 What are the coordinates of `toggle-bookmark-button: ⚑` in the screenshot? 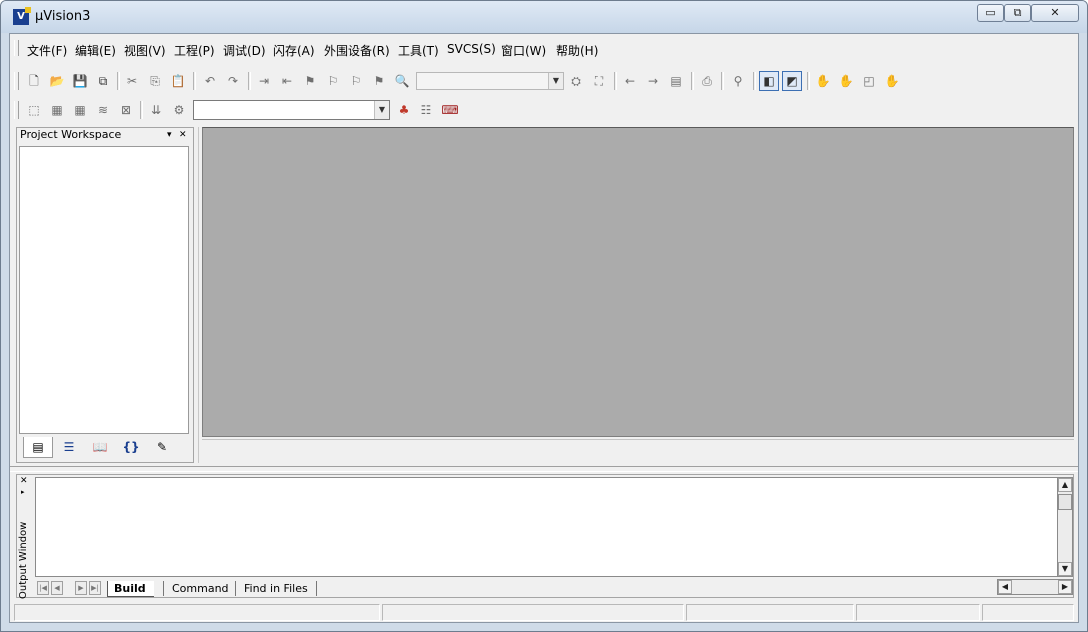 It's located at (310, 81).